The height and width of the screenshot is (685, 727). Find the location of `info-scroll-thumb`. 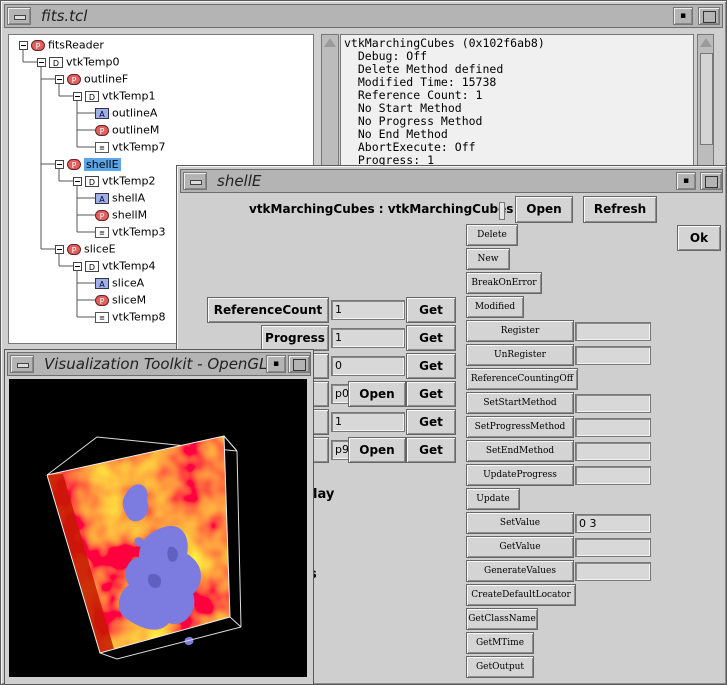

info-scroll-thumb is located at coordinates (706, 99).